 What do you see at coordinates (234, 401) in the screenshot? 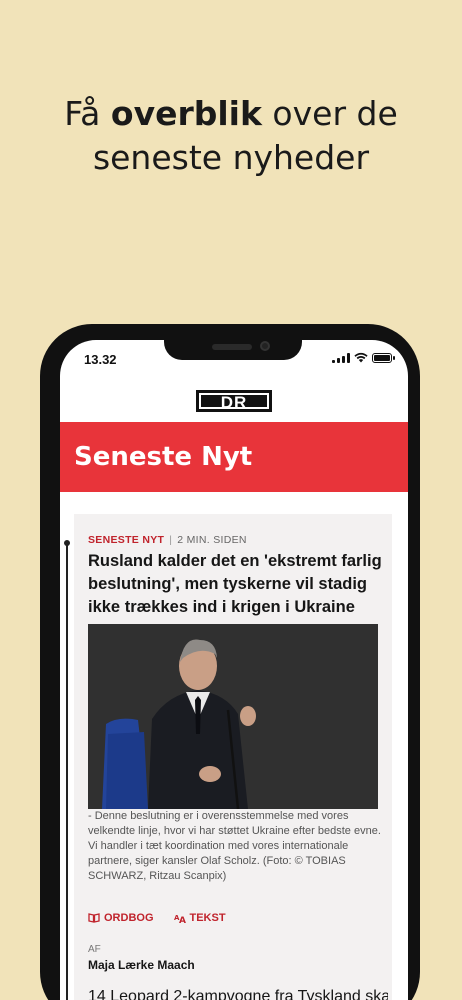
I see `dr-logo: DR` at bounding box center [234, 401].